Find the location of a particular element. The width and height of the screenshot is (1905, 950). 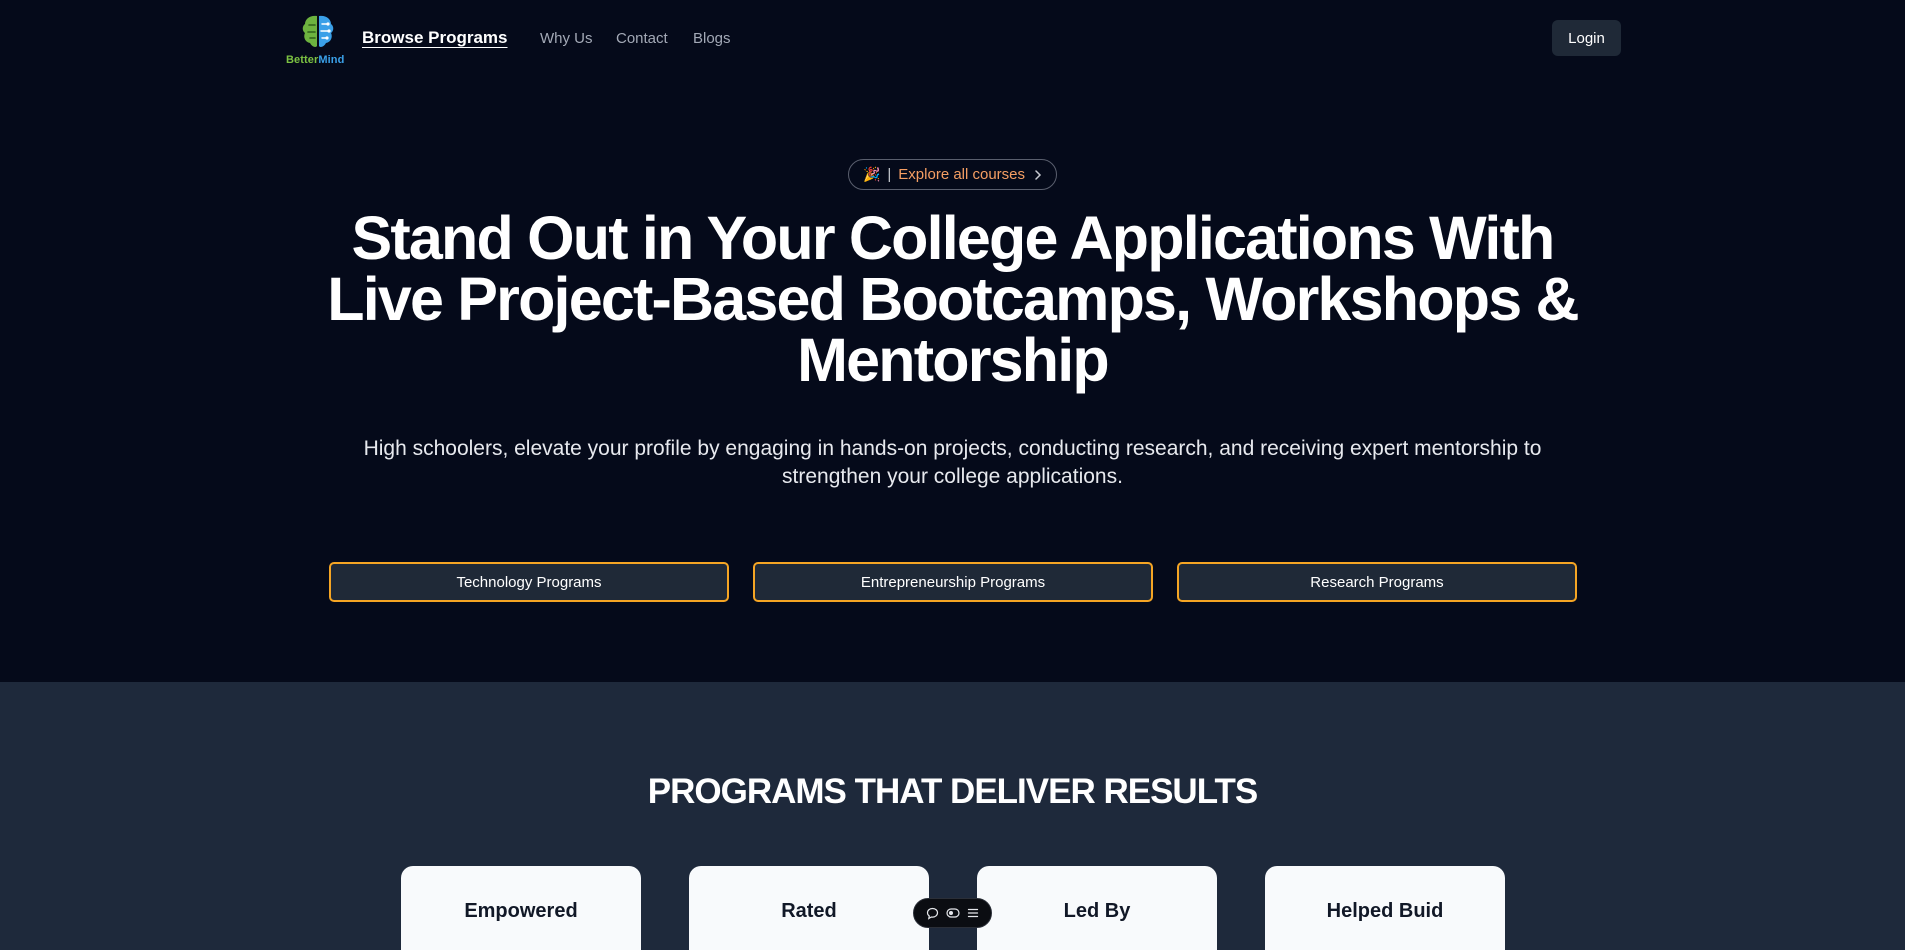

entrepreneurship-programs-button: Entrepreneurship Programs is located at coordinates (953, 582).